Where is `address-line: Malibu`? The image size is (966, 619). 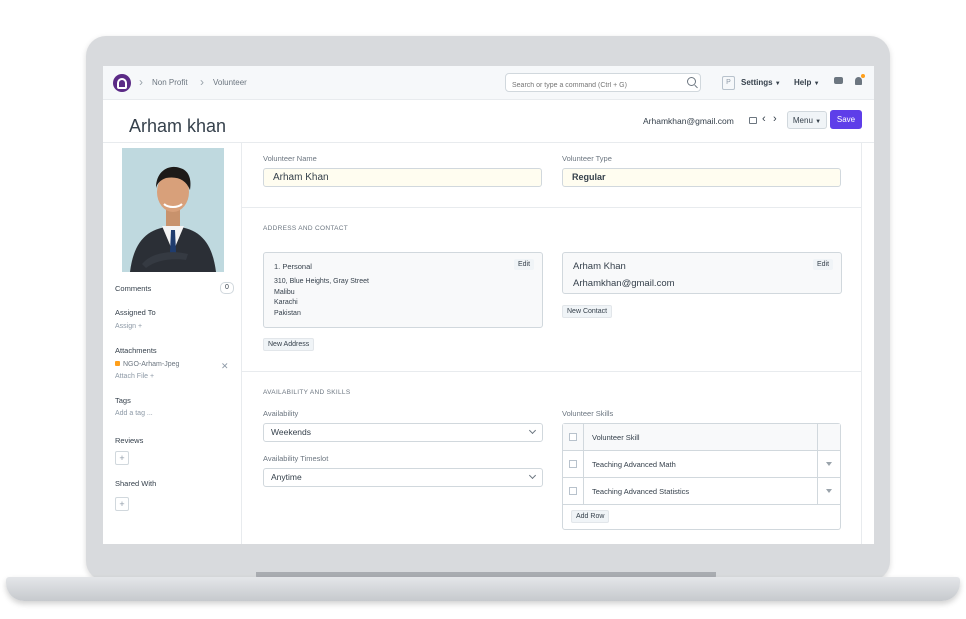 address-line: Malibu is located at coordinates (284, 292).